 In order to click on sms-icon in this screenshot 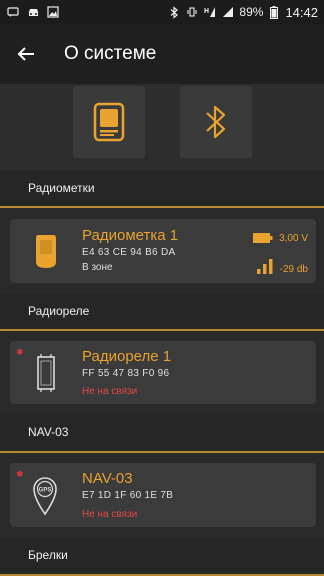, I will do `click(13, 12)`.